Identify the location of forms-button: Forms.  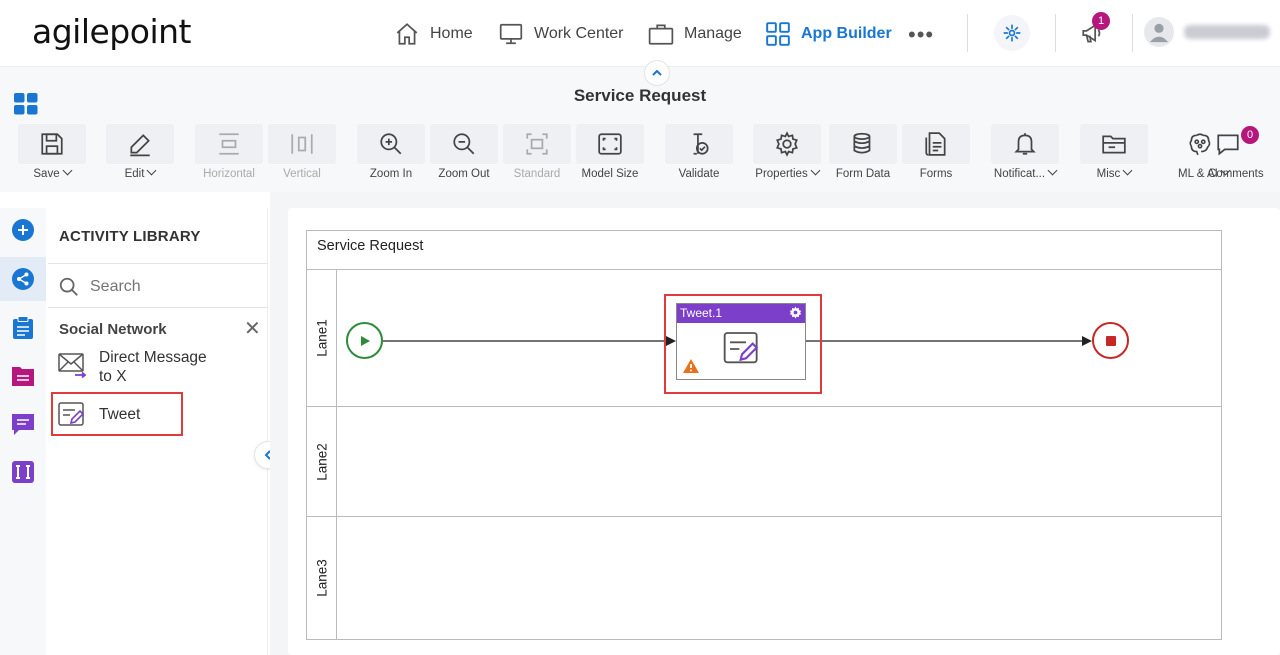
(936, 155).